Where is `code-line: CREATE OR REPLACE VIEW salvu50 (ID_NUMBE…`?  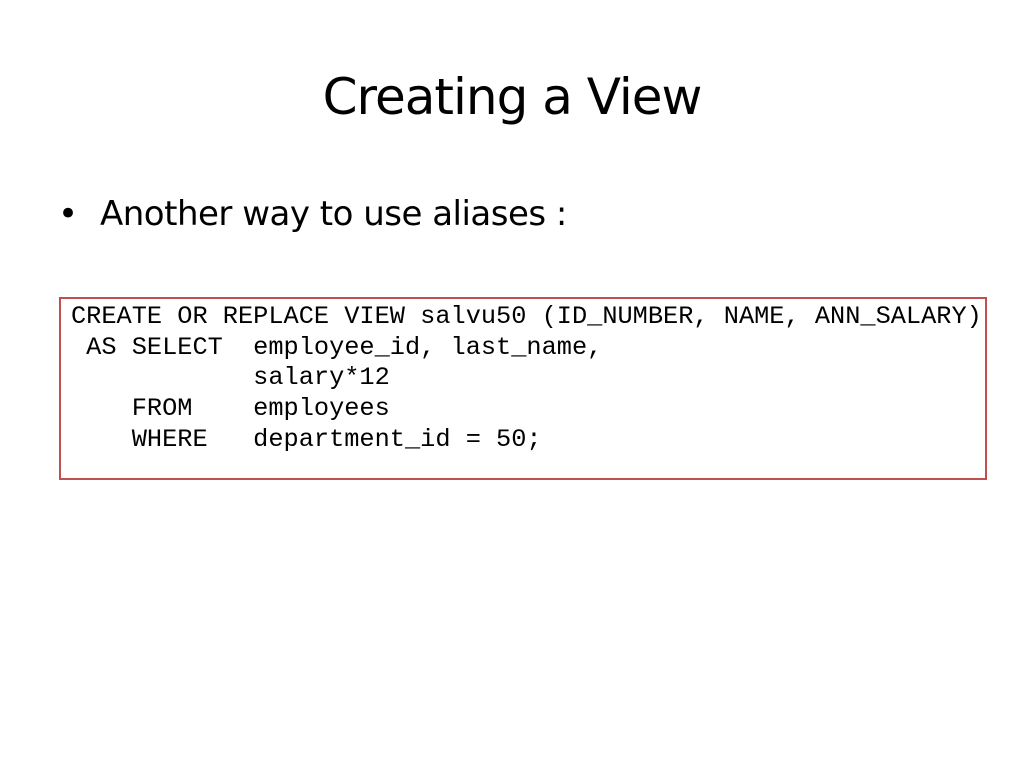
code-line: CREATE OR REPLACE VIEW salvu50 (ID_NUMBE… is located at coordinates (526, 316).